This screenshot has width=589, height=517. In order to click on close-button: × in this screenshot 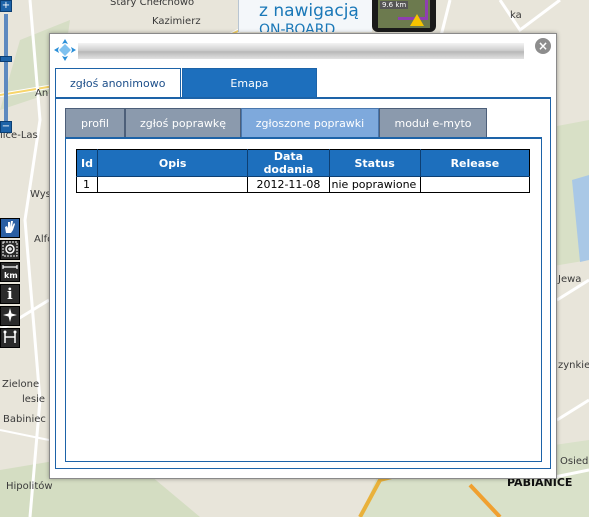, I will do `click(543, 46)`.